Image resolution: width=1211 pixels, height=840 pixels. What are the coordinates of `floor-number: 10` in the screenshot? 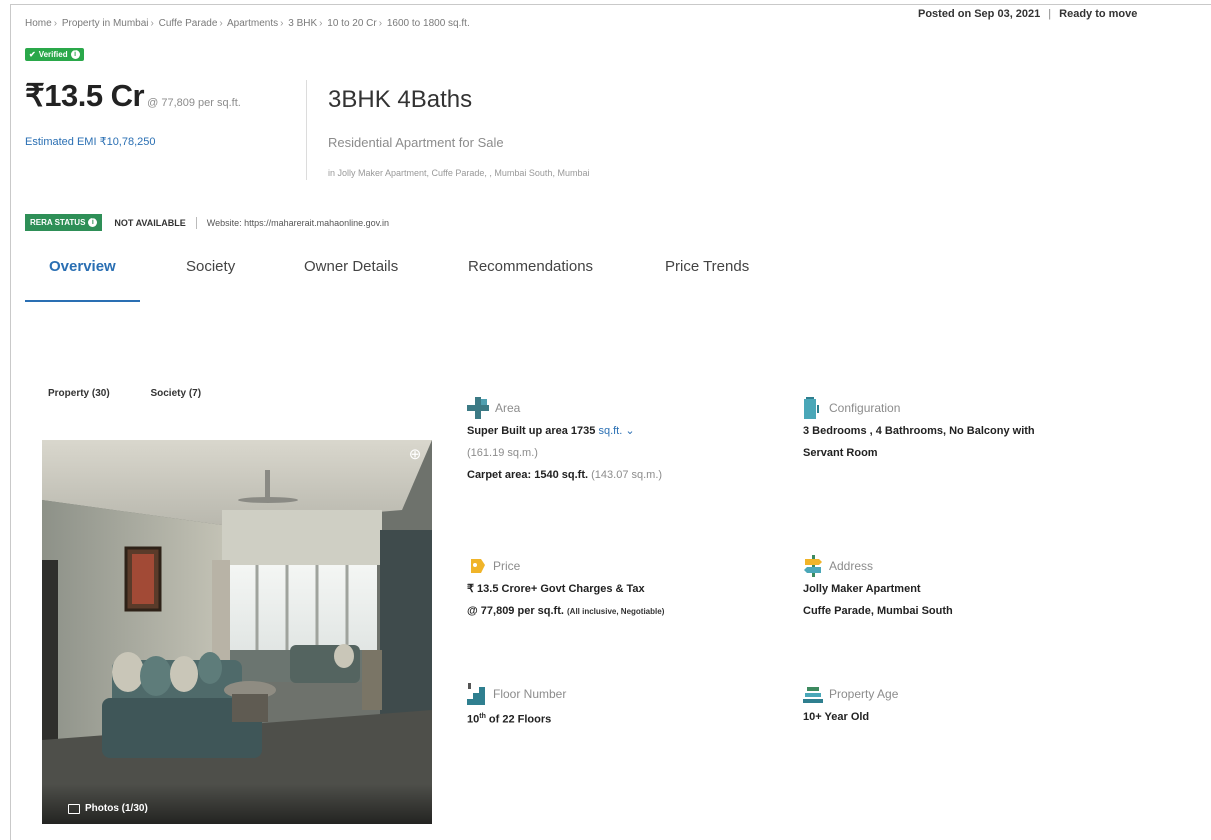 It's located at (473, 719).